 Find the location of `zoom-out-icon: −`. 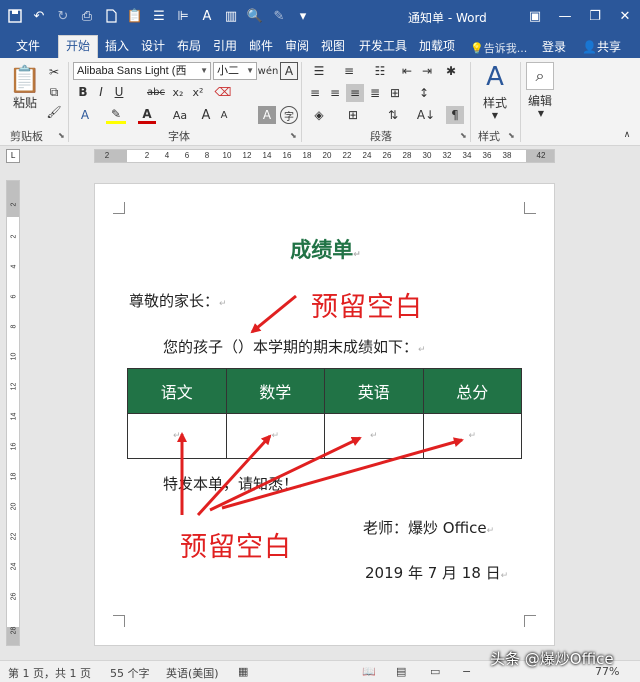

zoom-out-icon: − is located at coordinates (466, 671).